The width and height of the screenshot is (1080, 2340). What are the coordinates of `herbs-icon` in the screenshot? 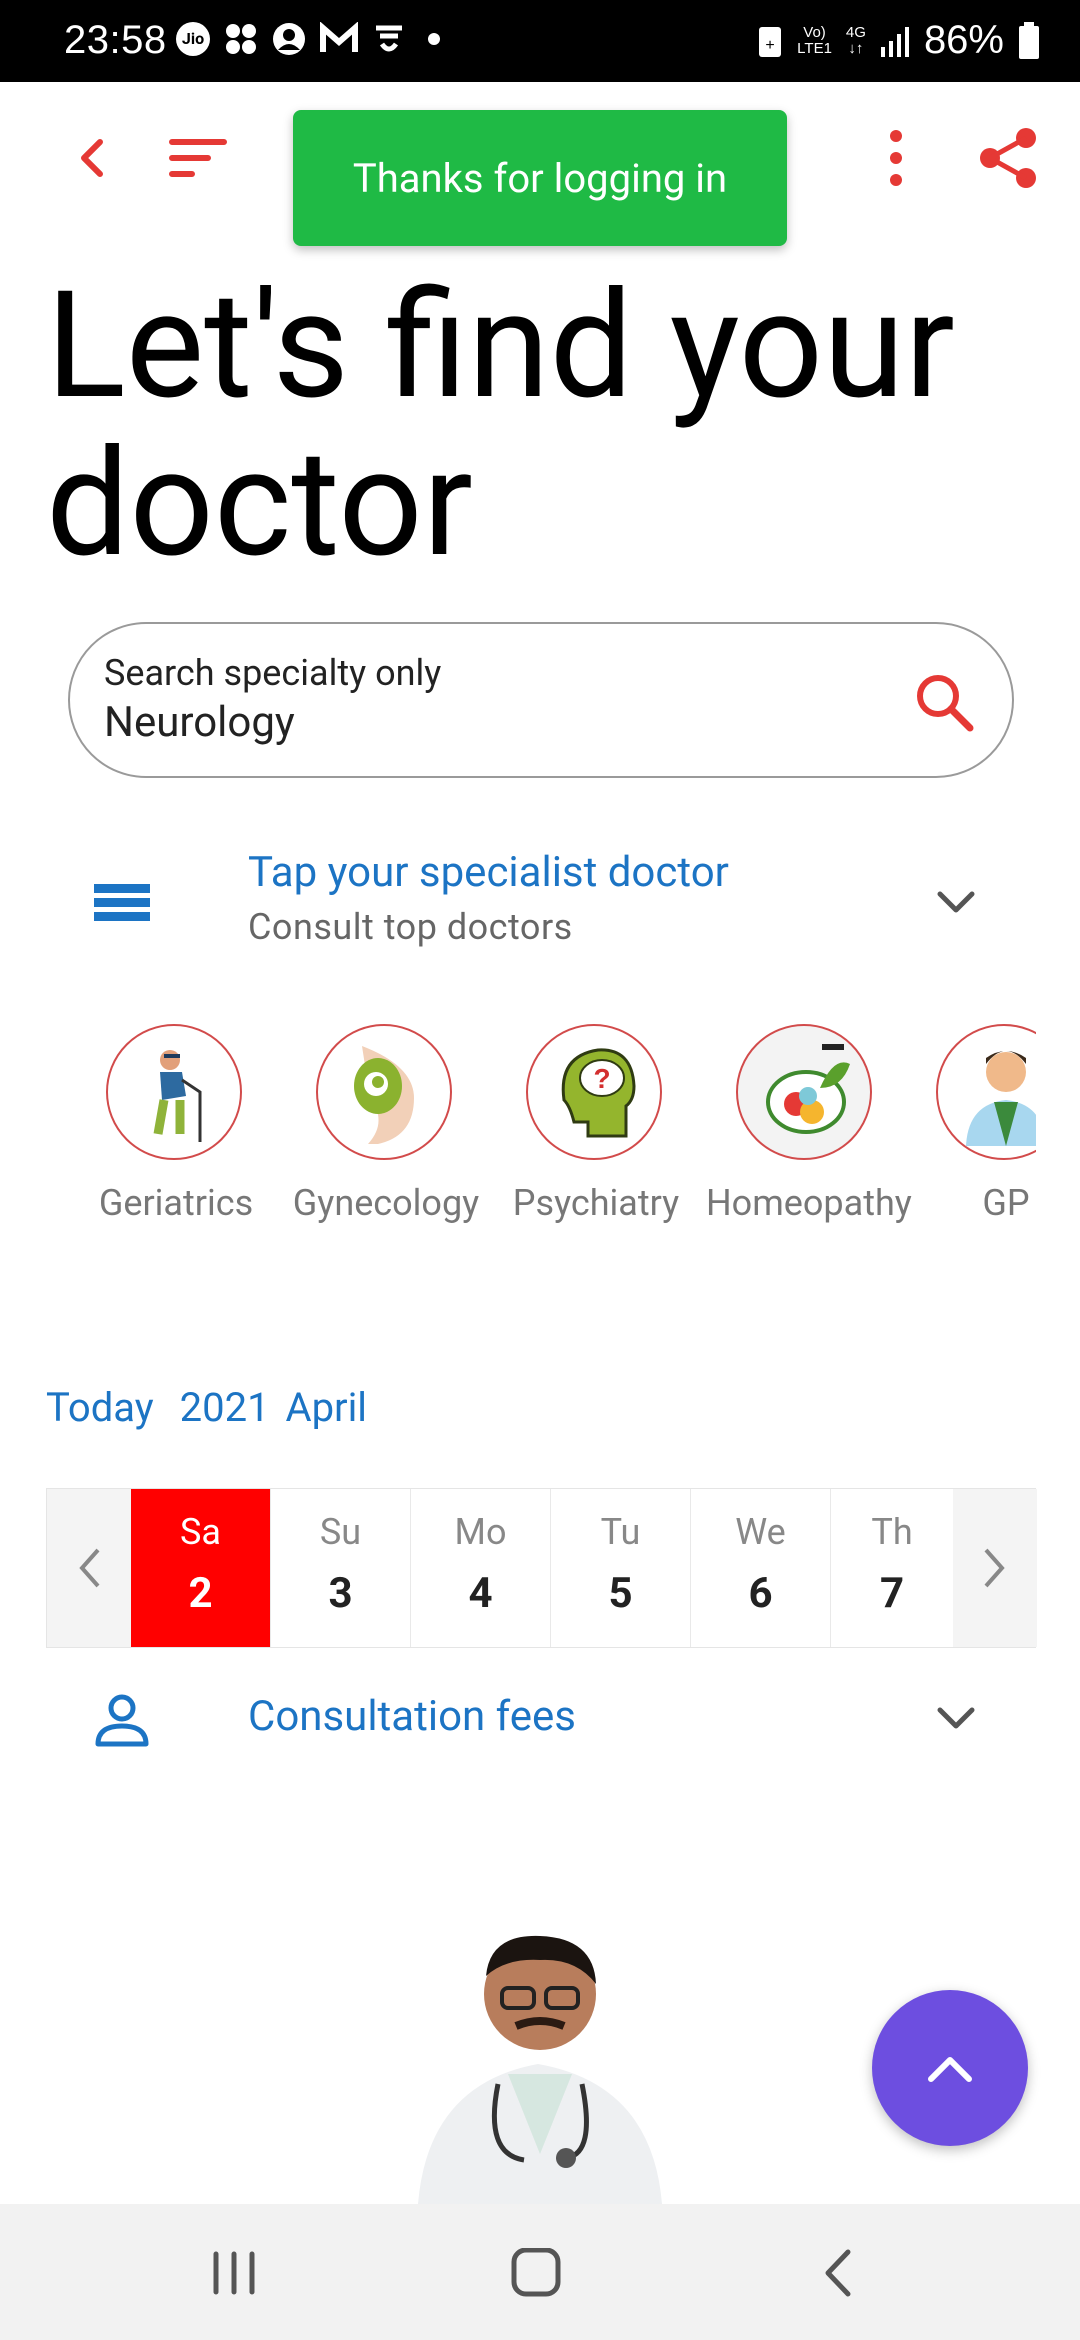 It's located at (804, 1092).